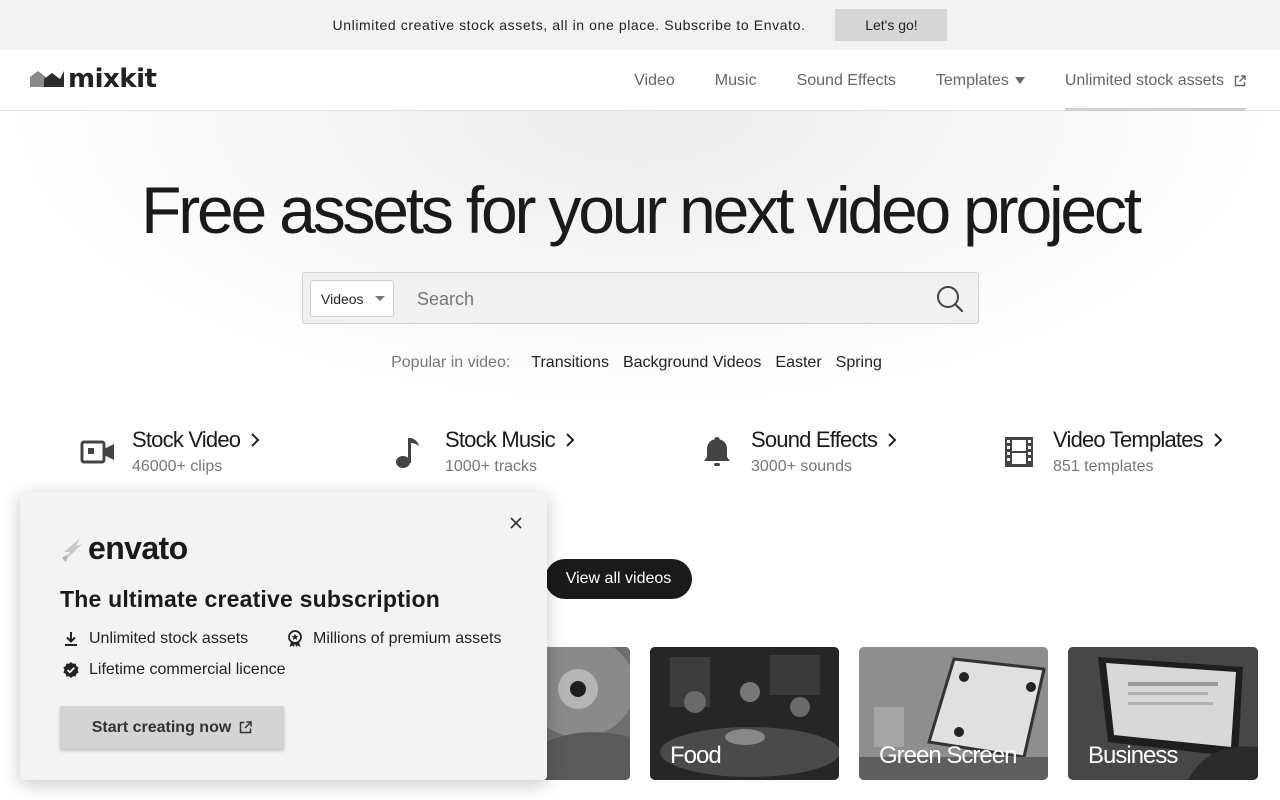 Image resolution: width=1280 pixels, height=800 pixels. I want to click on envato-logo-text: envato, so click(138, 548).